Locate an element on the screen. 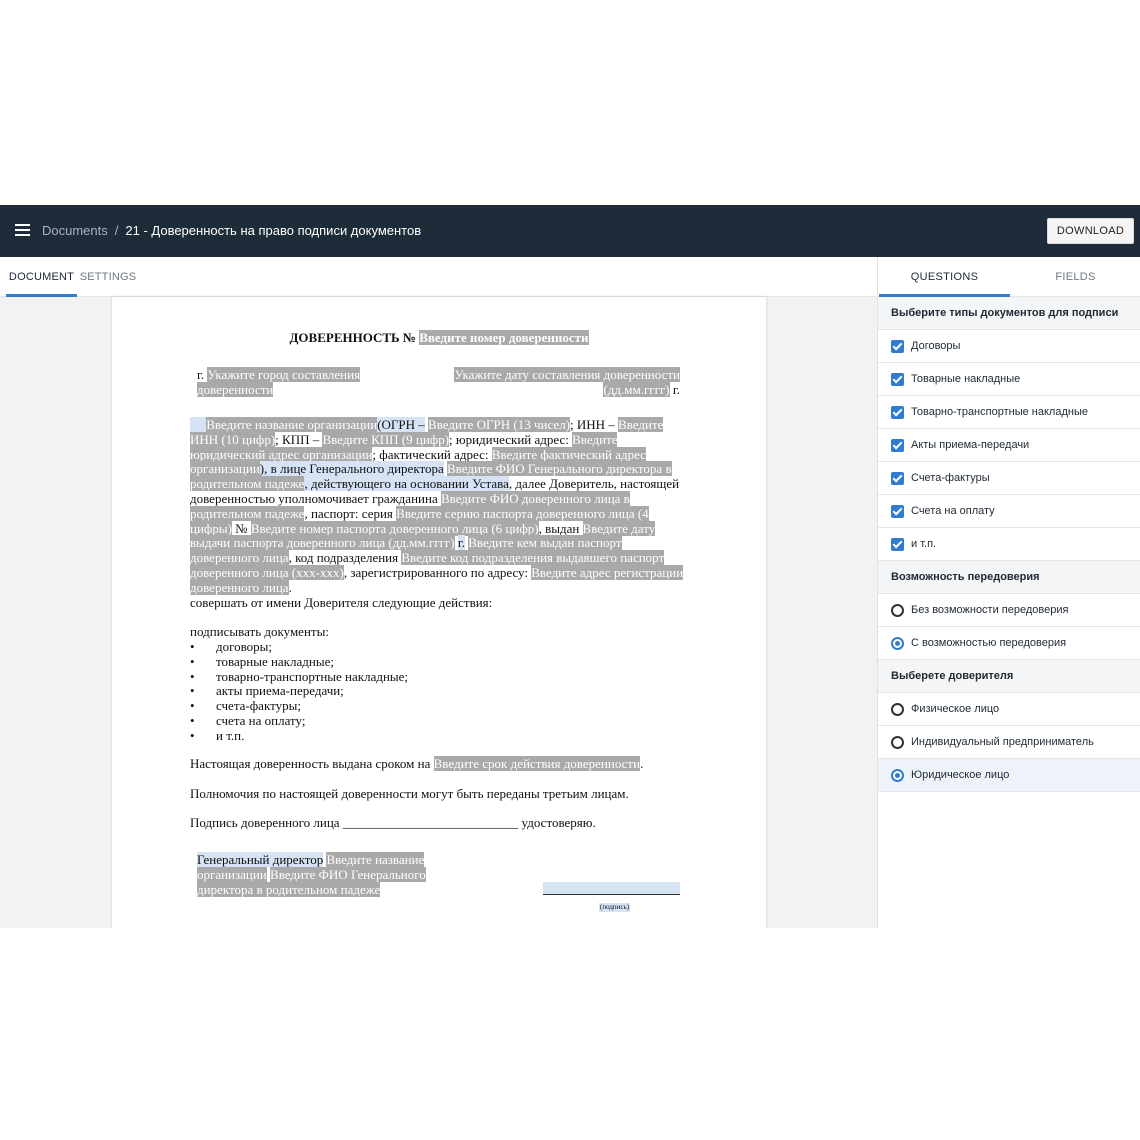  option-label: Акты приема-передачи is located at coordinates (970, 445).